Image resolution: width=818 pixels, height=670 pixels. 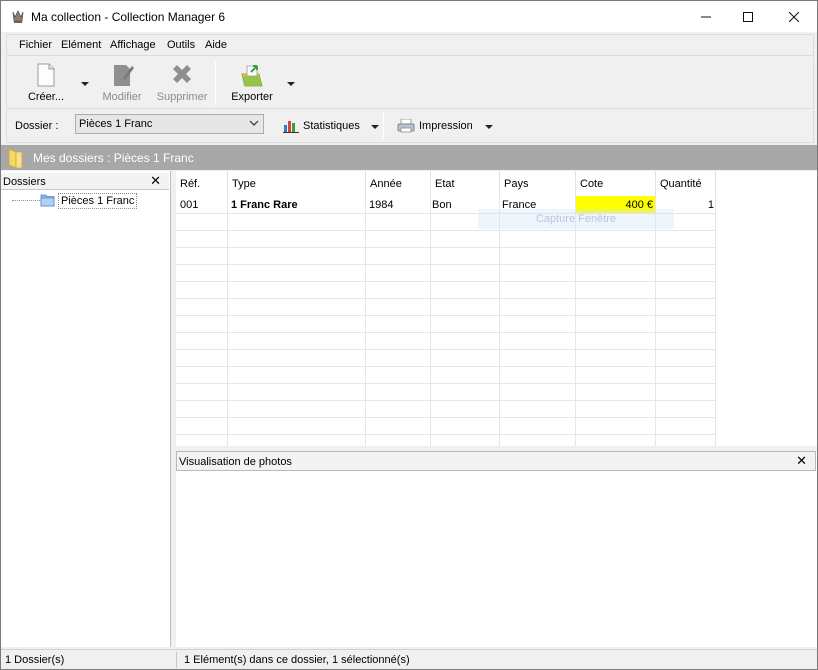 I want to click on folder-icon, so click(x=15, y=158).